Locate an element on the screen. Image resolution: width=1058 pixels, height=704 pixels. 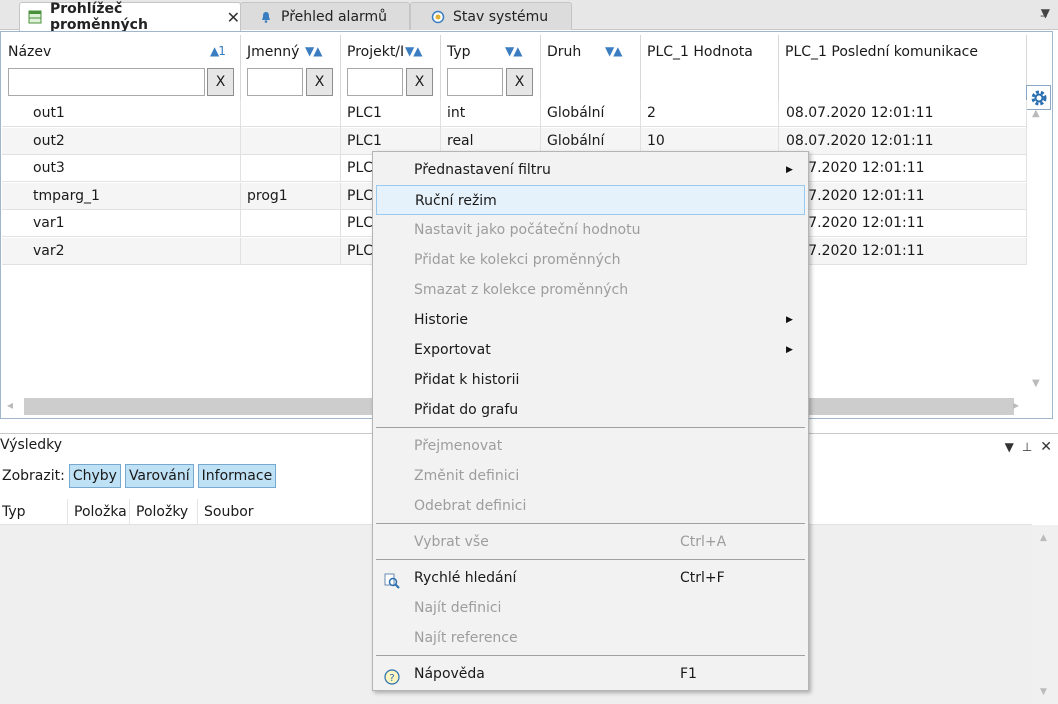
menu-item-prednastaveni-filtru: Přednastavení filtru ▶ is located at coordinates (590, 170).